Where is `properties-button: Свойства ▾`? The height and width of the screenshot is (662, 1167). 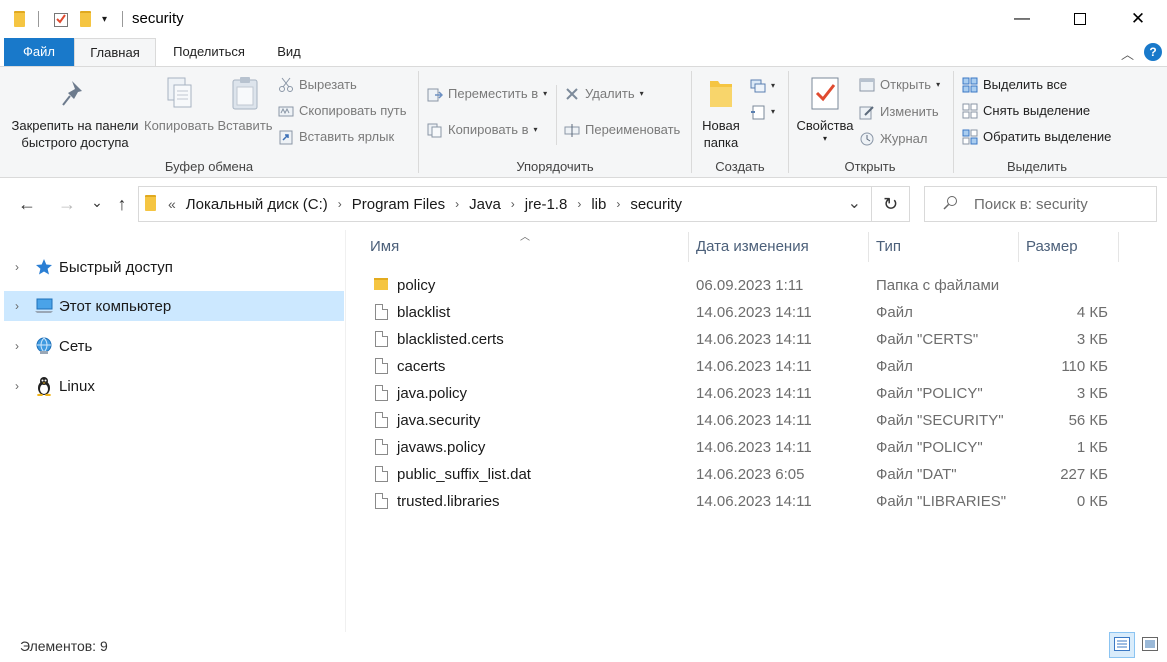
properties-button: Свойства ▾ is located at coordinates (825, 108).